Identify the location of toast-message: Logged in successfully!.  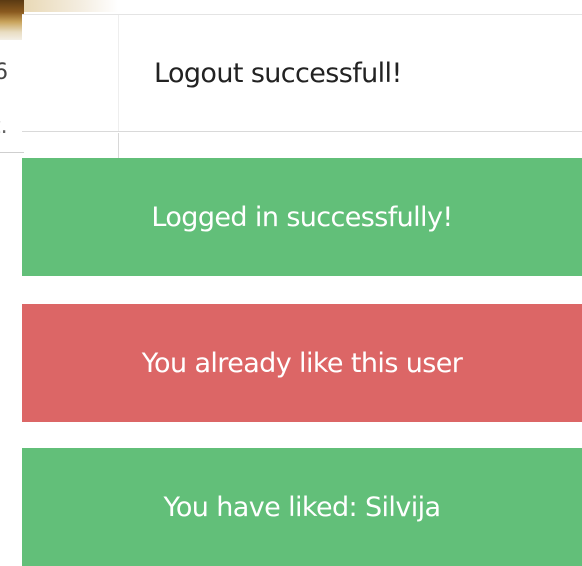
(302, 217).